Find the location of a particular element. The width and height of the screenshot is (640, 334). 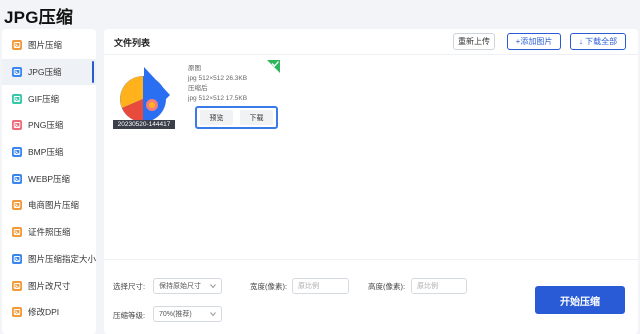

compressed-label: 压缩后 is located at coordinates (198, 88).